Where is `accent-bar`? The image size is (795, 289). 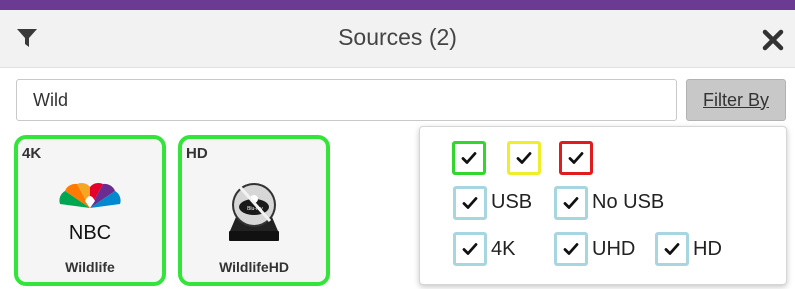
accent-bar is located at coordinates (397, 5).